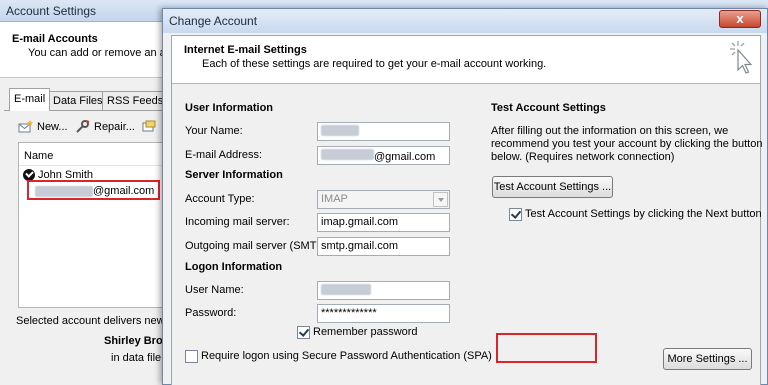 The width and height of the screenshot is (768, 385). I want to click on logon-info-title: Logon Information, so click(234, 267).